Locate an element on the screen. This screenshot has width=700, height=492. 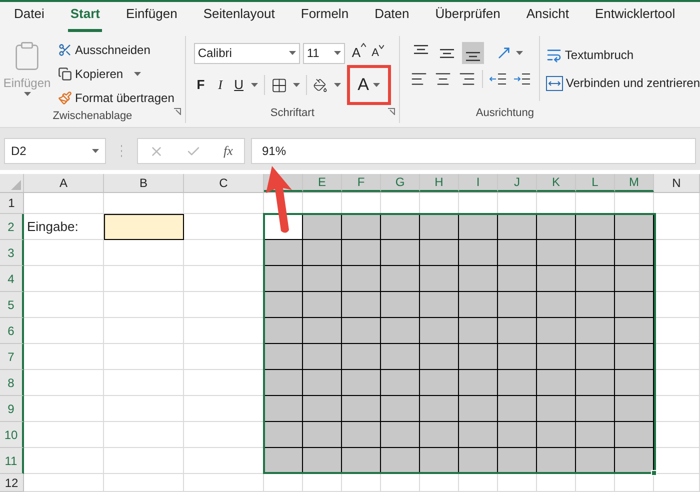
merge-center-button: Verbinden und zentrieren is located at coordinates (623, 83).